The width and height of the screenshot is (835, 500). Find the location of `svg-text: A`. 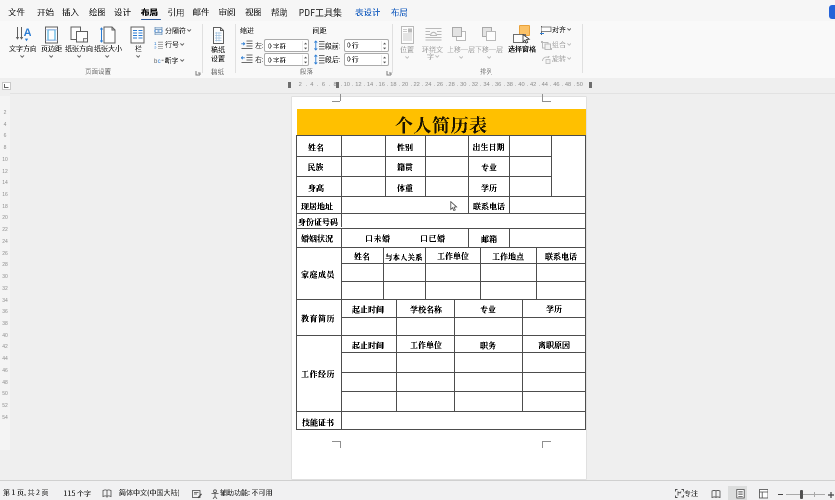

svg-text: A is located at coordinates (27, 33).